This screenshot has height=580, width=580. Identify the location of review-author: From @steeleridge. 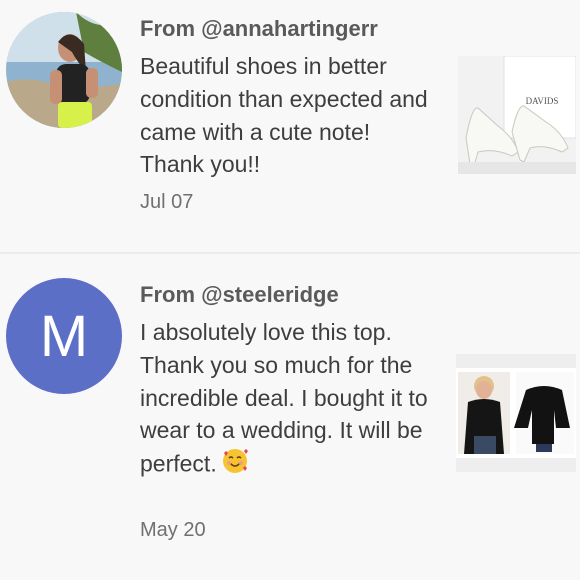
(239, 295).